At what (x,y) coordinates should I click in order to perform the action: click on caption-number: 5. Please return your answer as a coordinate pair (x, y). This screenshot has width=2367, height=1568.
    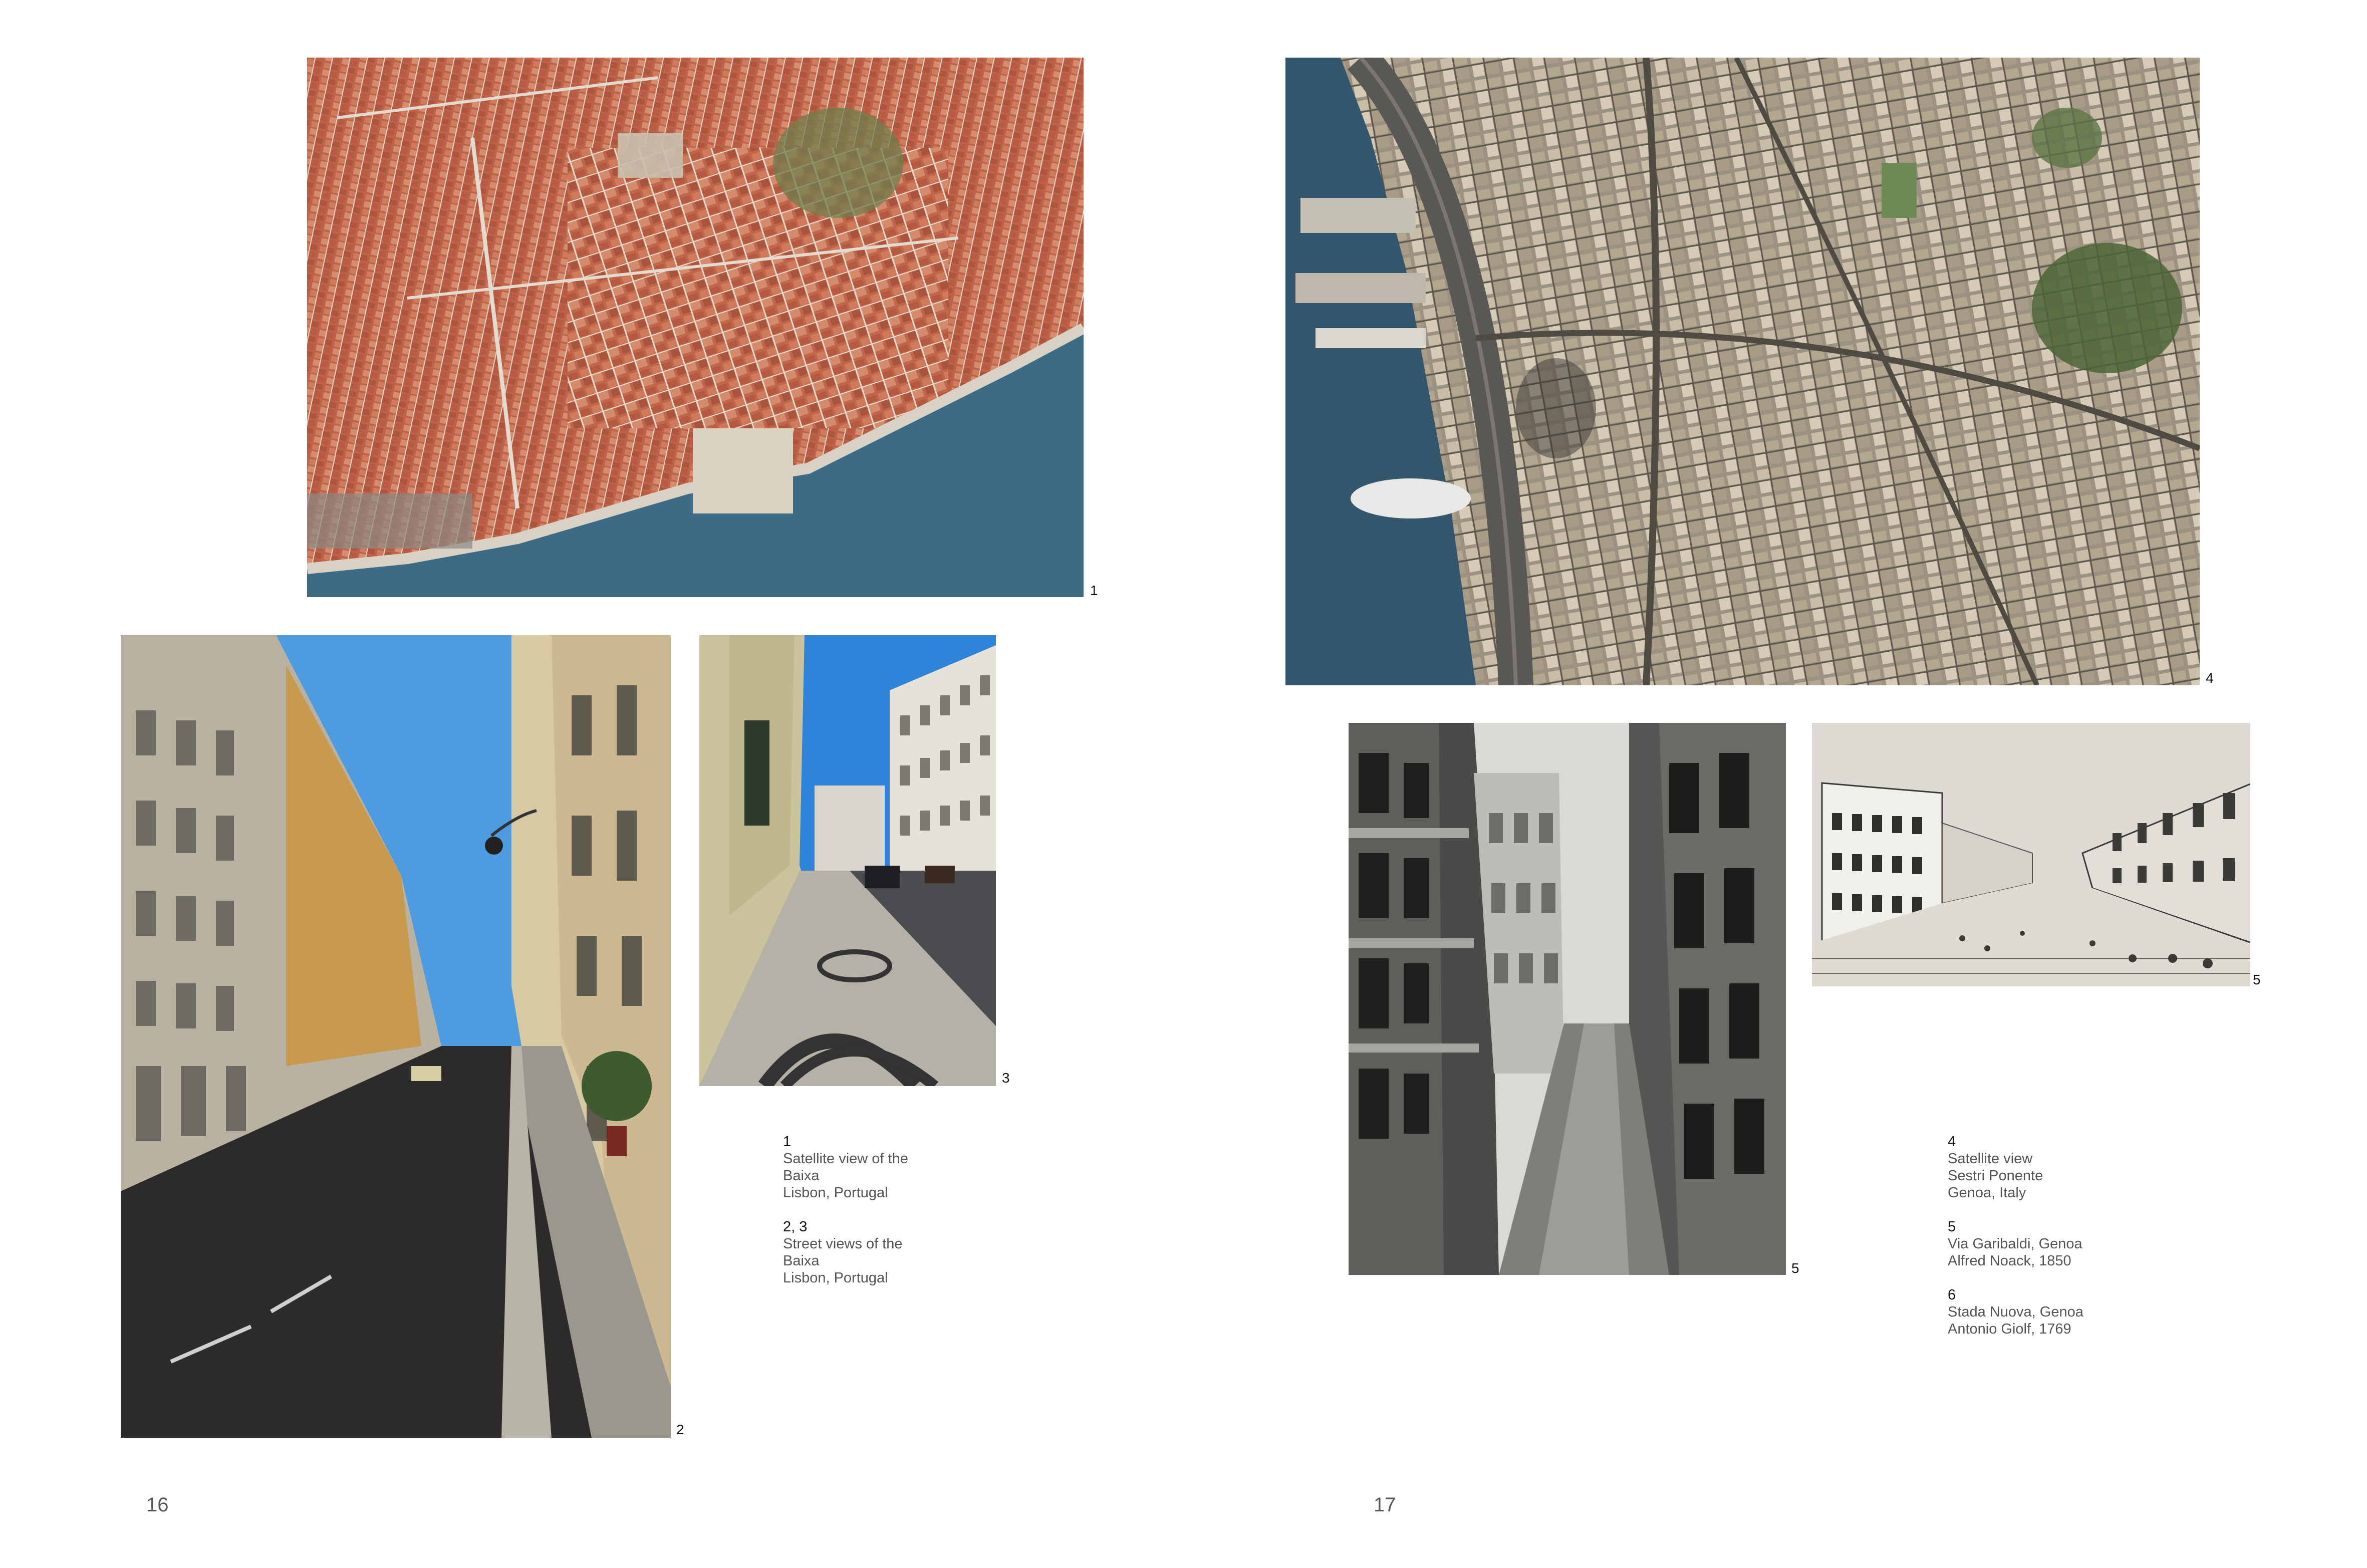
    Looking at the image, I should click on (1952, 1227).